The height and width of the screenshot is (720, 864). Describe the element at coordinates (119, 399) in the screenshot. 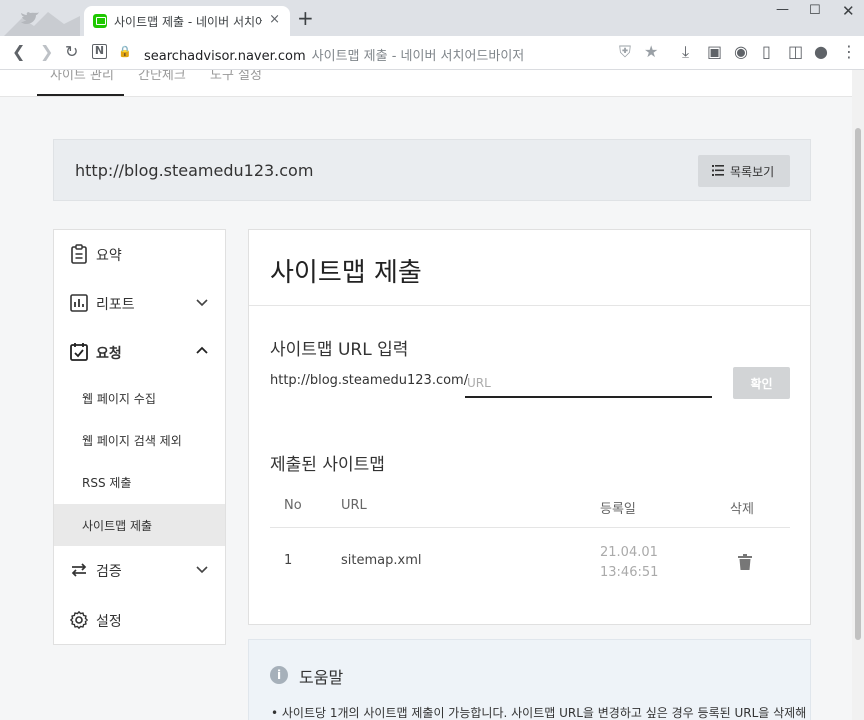

I see `sidebar-sublabel: 웹 페이지 수집` at that location.